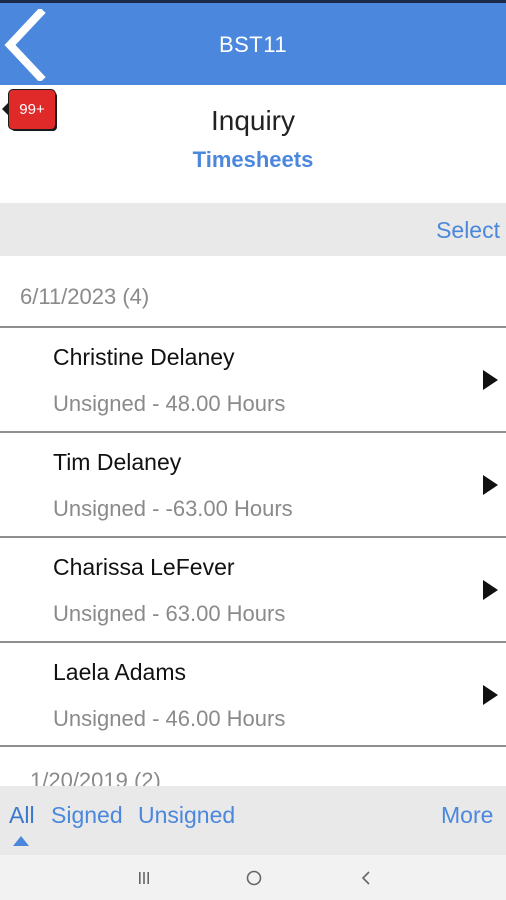 This screenshot has width=506, height=900. What do you see at coordinates (253, 767) in the screenshot?
I see `group-header: 1/20/2019 (2)` at bounding box center [253, 767].